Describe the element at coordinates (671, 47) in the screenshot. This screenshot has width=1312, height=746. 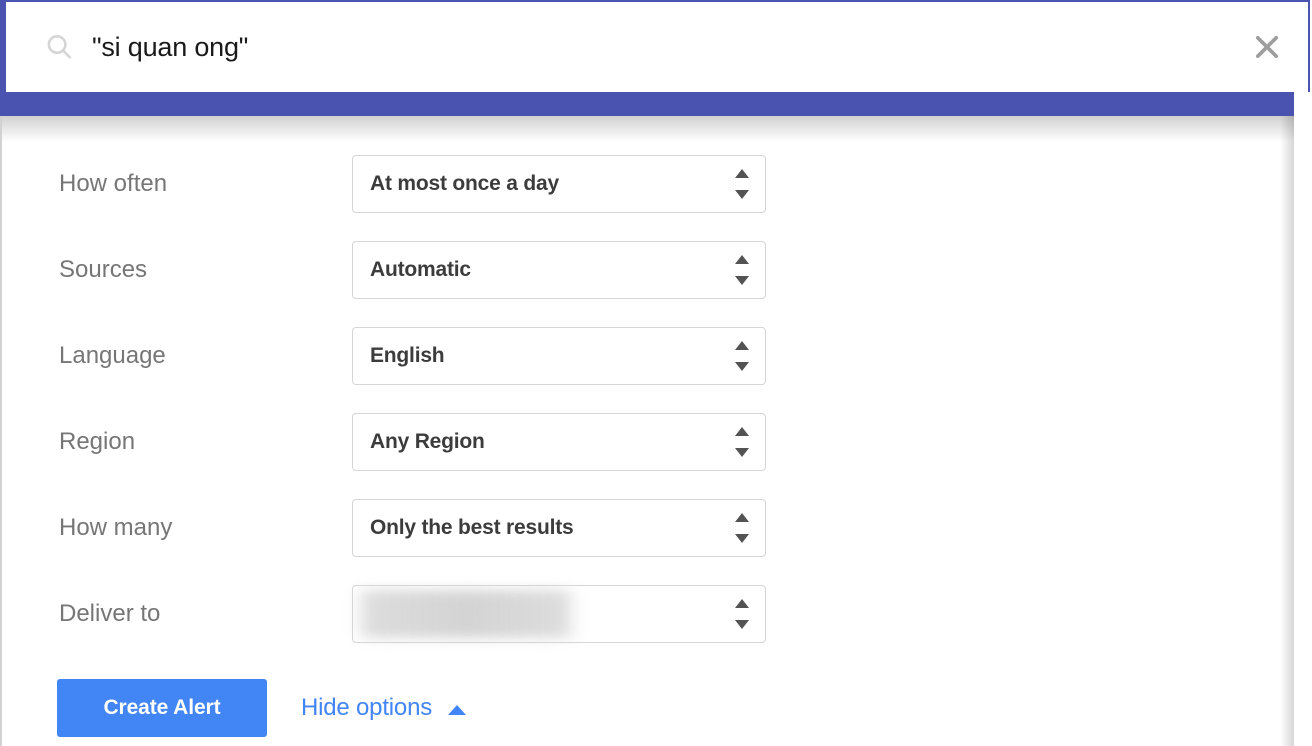
I see `search-input` at that location.